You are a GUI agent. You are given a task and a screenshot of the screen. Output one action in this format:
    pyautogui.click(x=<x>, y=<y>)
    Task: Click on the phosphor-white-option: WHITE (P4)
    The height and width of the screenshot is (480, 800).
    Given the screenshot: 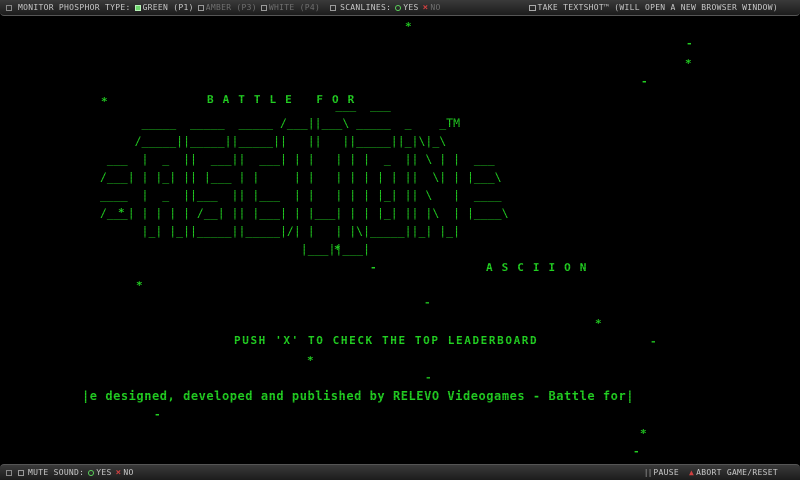 What is the action you would take?
    pyautogui.click(x=290, y=7)
    